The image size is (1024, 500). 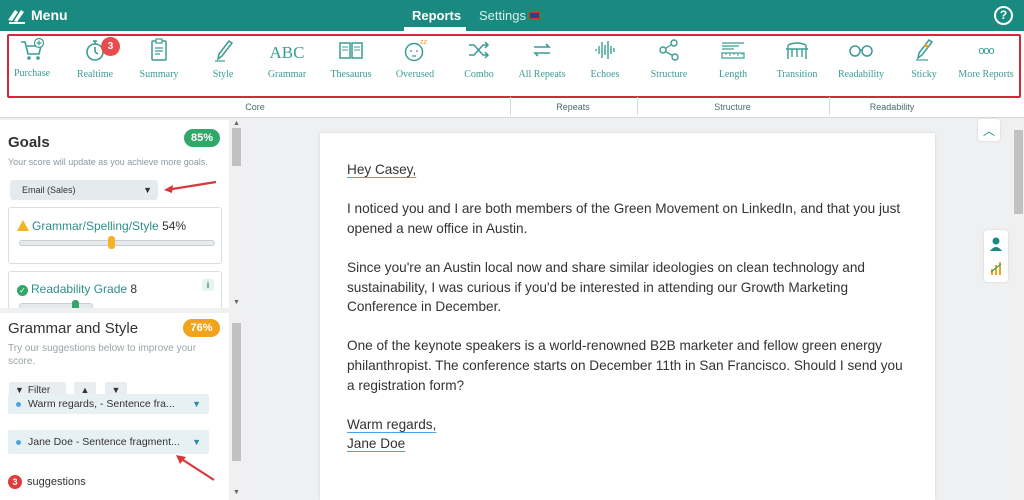 What do you see at coordinates (159, 49) in the screenshot?
I see `clipboard-icon` at bounding box center [159, 49].